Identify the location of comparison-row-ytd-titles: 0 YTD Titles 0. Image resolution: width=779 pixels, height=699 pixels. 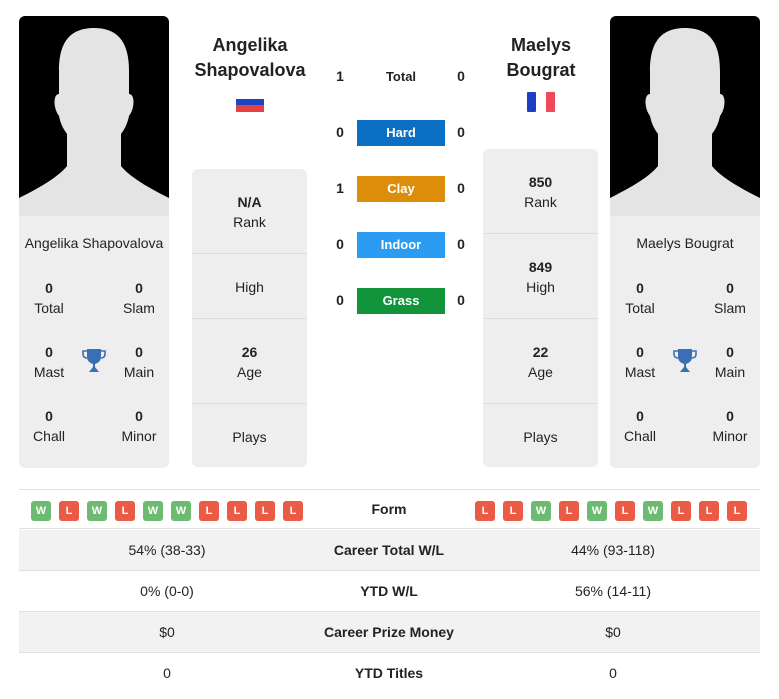
(390, 673).